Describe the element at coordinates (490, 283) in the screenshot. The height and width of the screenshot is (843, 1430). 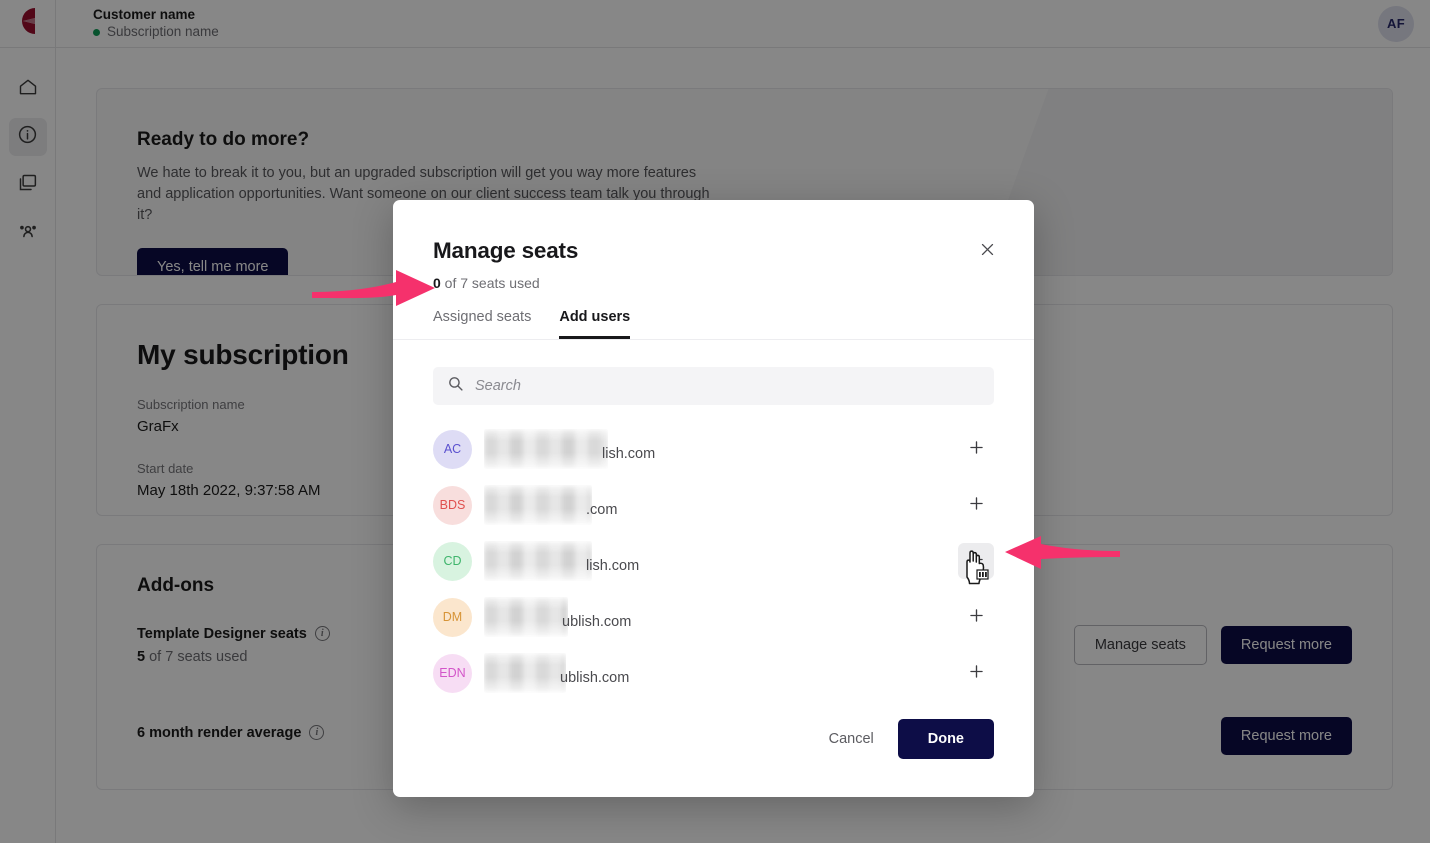
I see `seats-used-rest: of 7 seats used` at that location.